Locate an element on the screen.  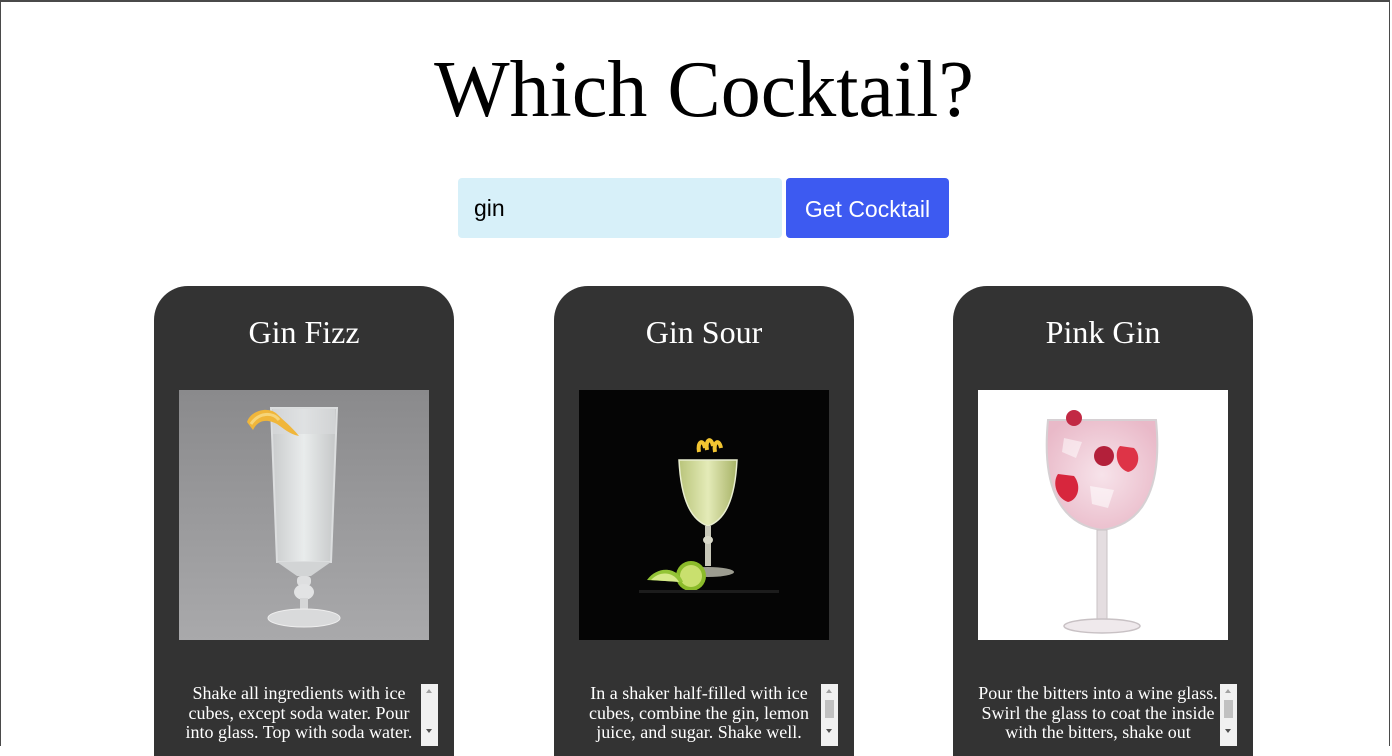
cocktail-name: Gin Fizz is located at coordinates (304, 332).